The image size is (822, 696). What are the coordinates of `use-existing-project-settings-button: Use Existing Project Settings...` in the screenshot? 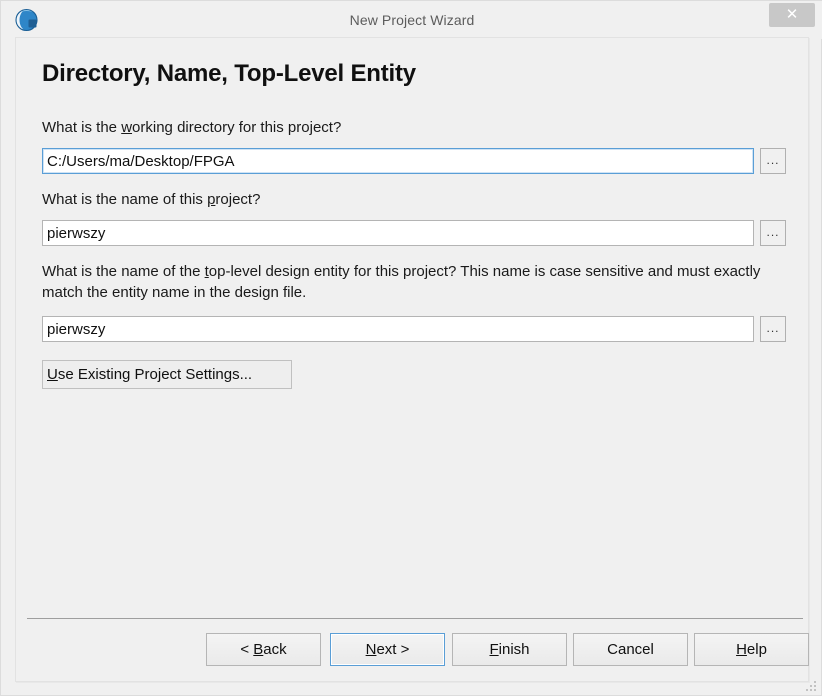 It's located at (167, 374).